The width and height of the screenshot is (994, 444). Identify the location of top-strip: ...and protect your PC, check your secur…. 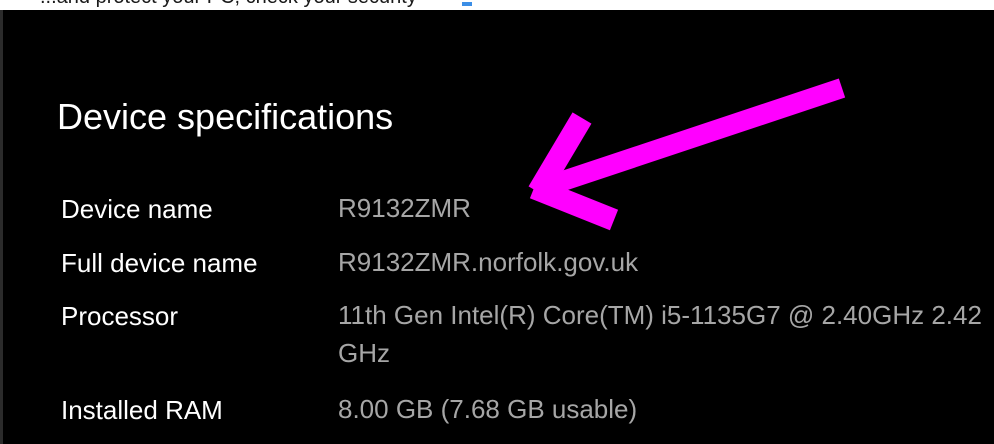
(497, 5).